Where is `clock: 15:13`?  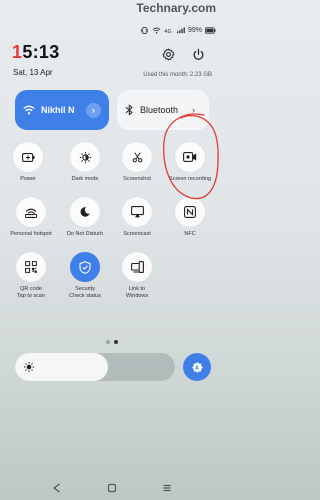
clock: 15:13 is located at coordinates (36, 52).